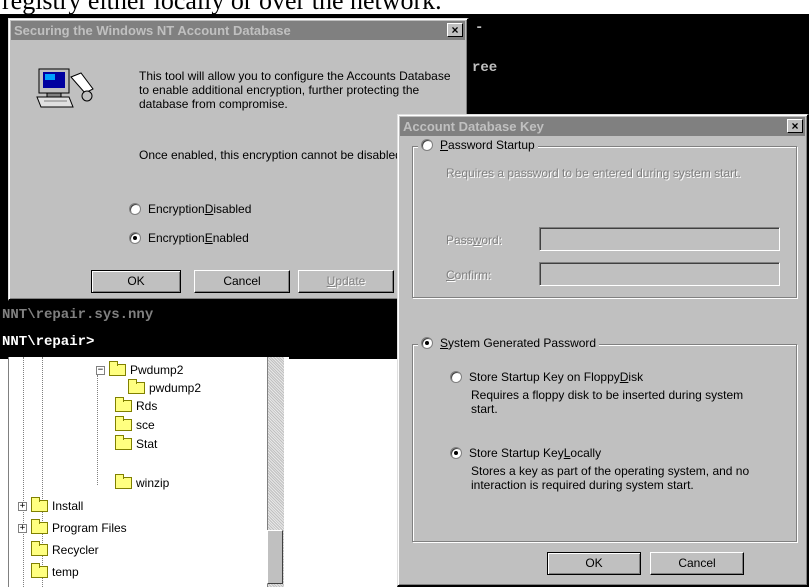 The image size is (809, 587). I want to click on tree-item-rds: Rds, so click(136, 406).